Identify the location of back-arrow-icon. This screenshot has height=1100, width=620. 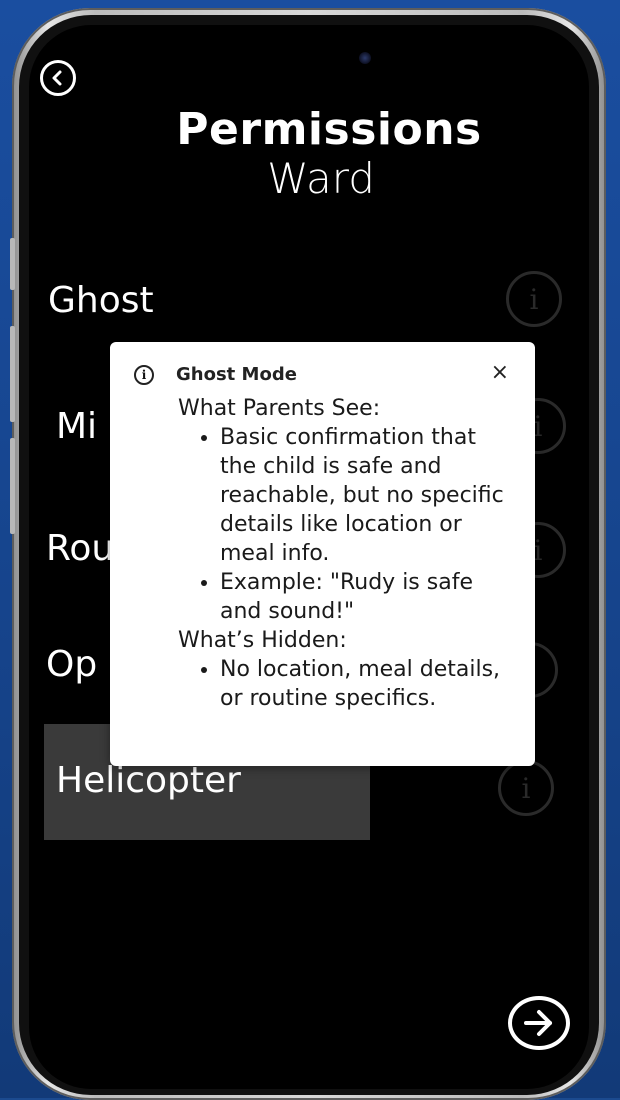
(57, 78).